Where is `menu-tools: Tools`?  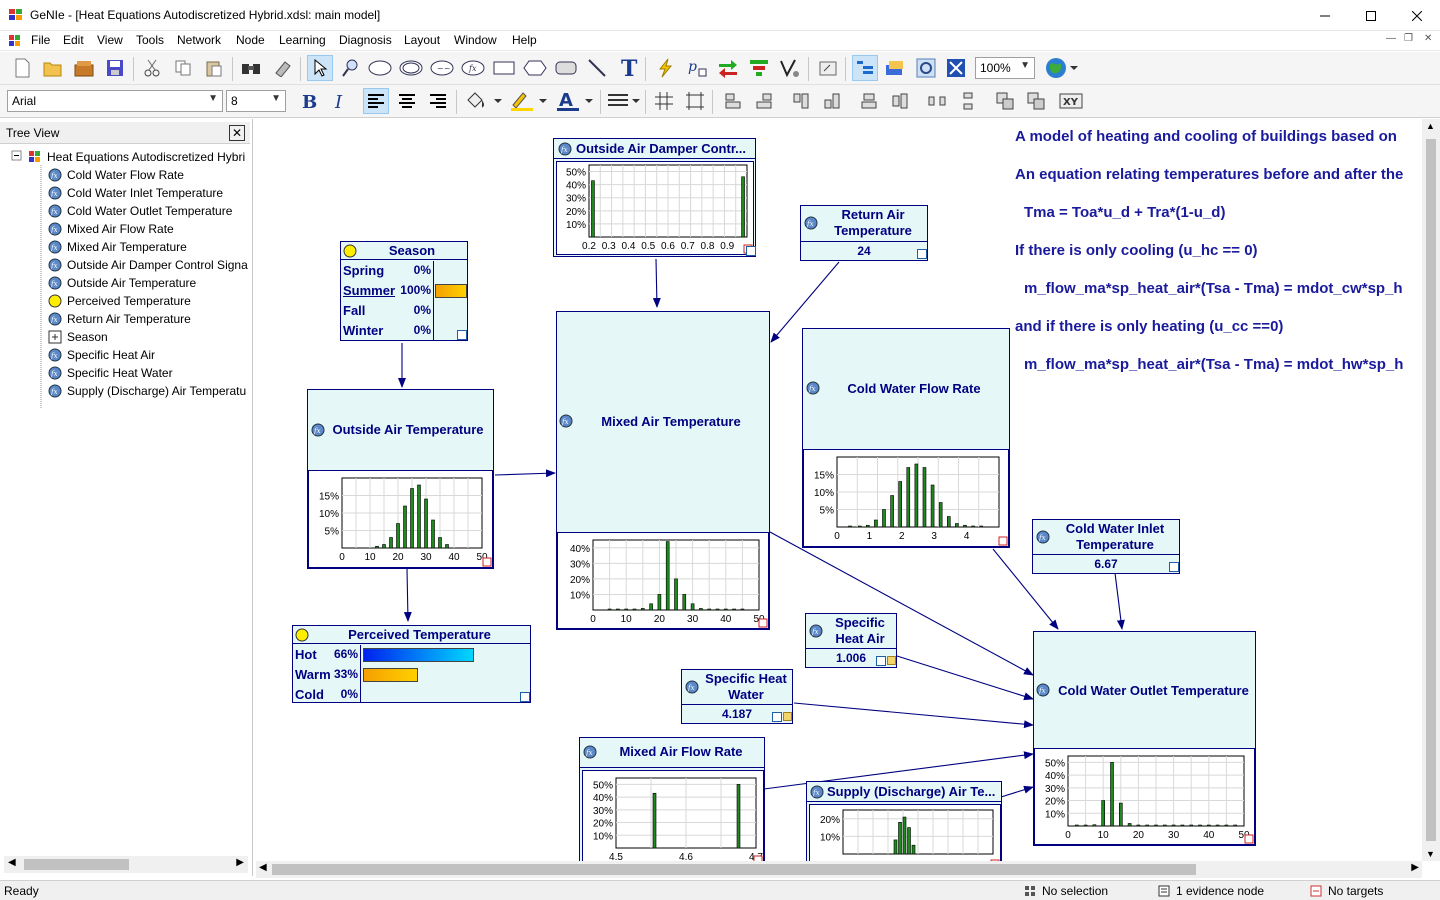
menu-tools: Tools is located at coordinates (150, 40).